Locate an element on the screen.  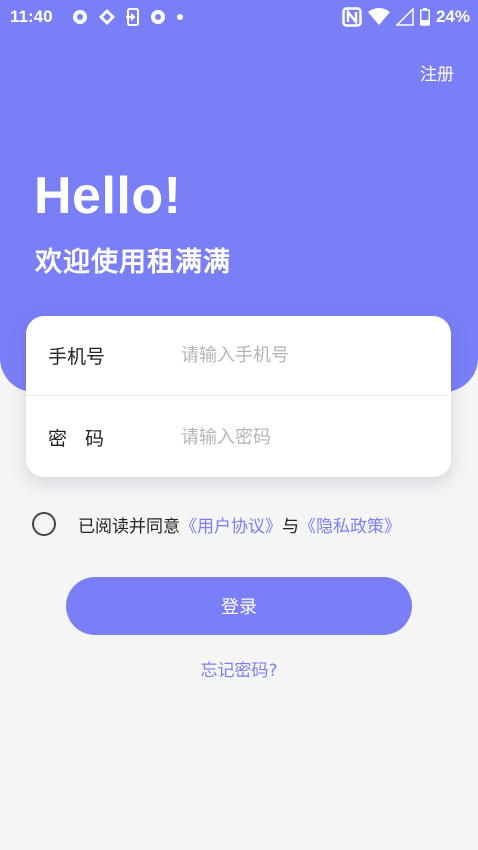
sync-icon is located at coordinates (107, 17).